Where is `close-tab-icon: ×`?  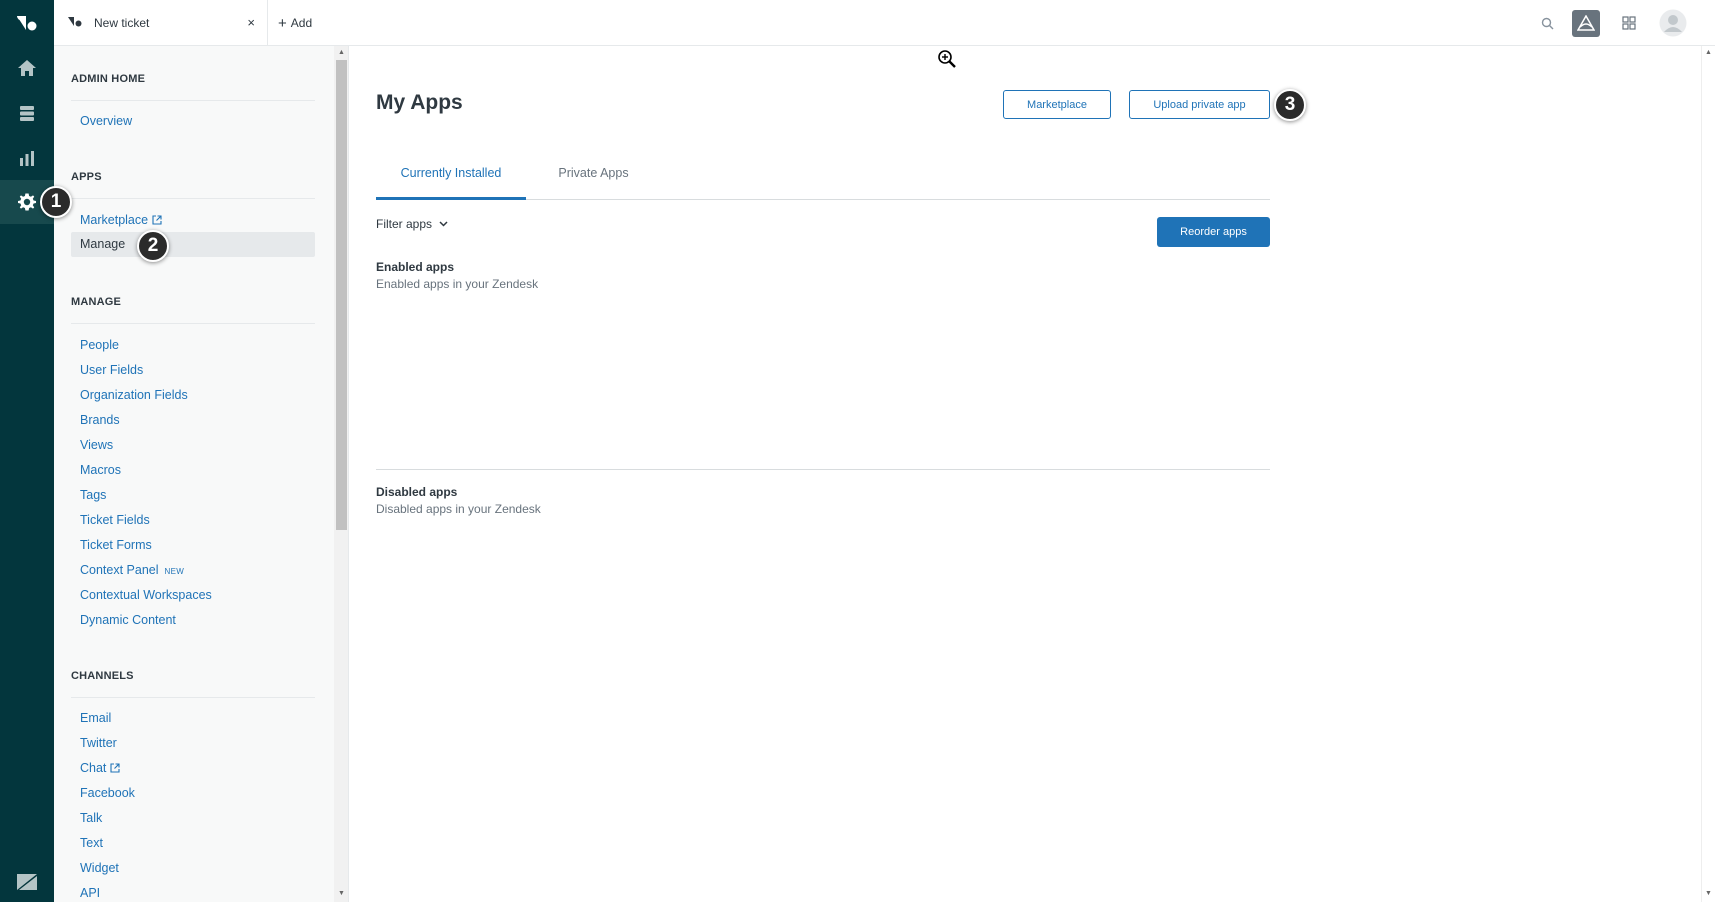 close-tab-icon: × is located at coordinates (251, 22).